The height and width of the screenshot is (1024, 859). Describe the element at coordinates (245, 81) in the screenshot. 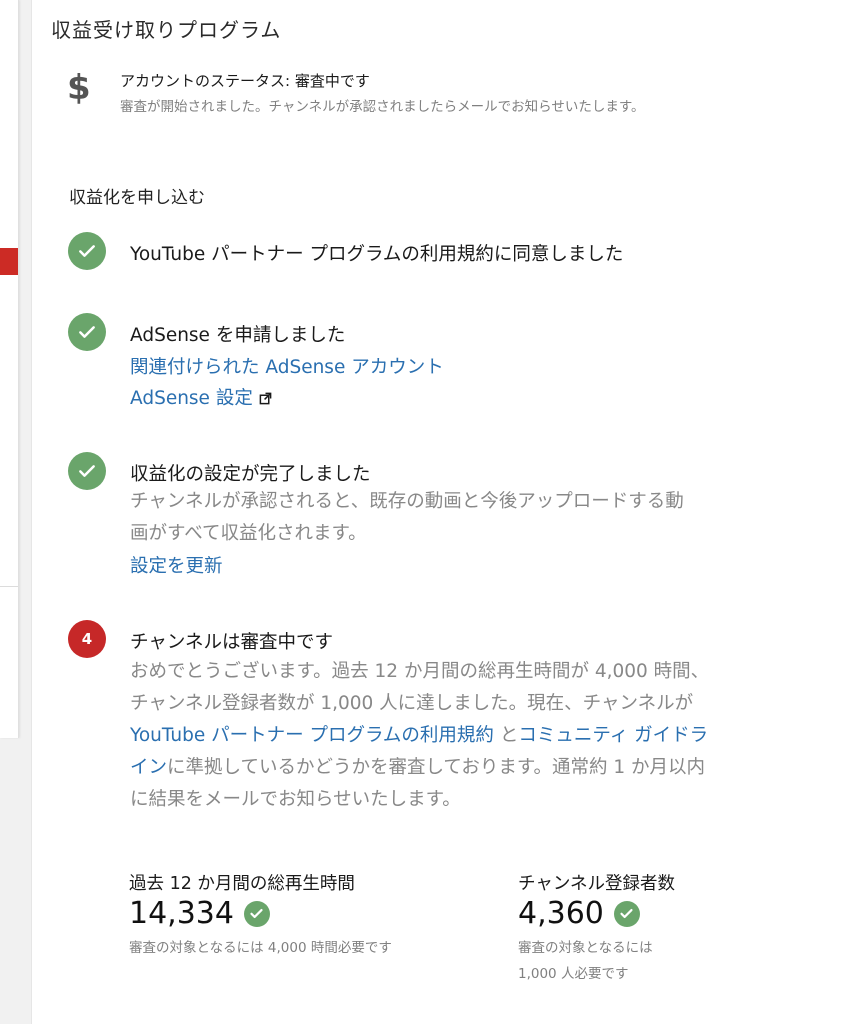

I see `account-status-title: アカウントのステータス: 審査中です` at that location.